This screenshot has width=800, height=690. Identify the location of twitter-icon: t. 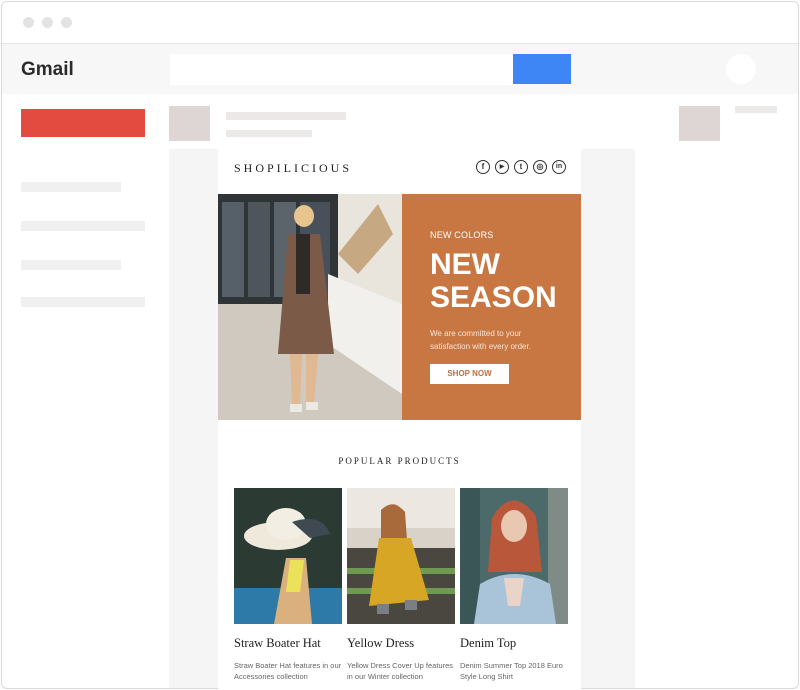
(521, 167).